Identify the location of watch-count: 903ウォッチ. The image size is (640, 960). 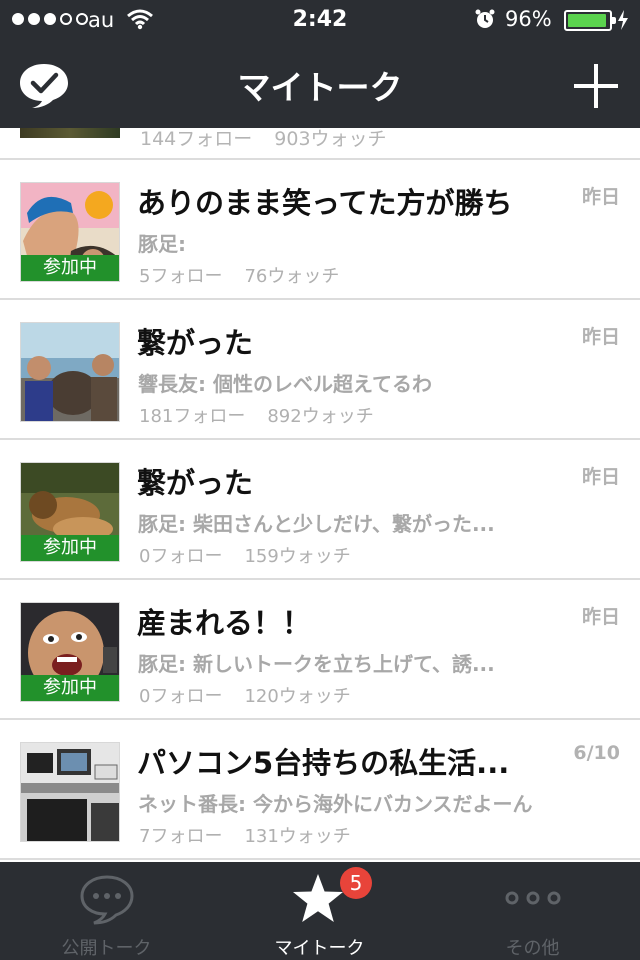
(330, 139).